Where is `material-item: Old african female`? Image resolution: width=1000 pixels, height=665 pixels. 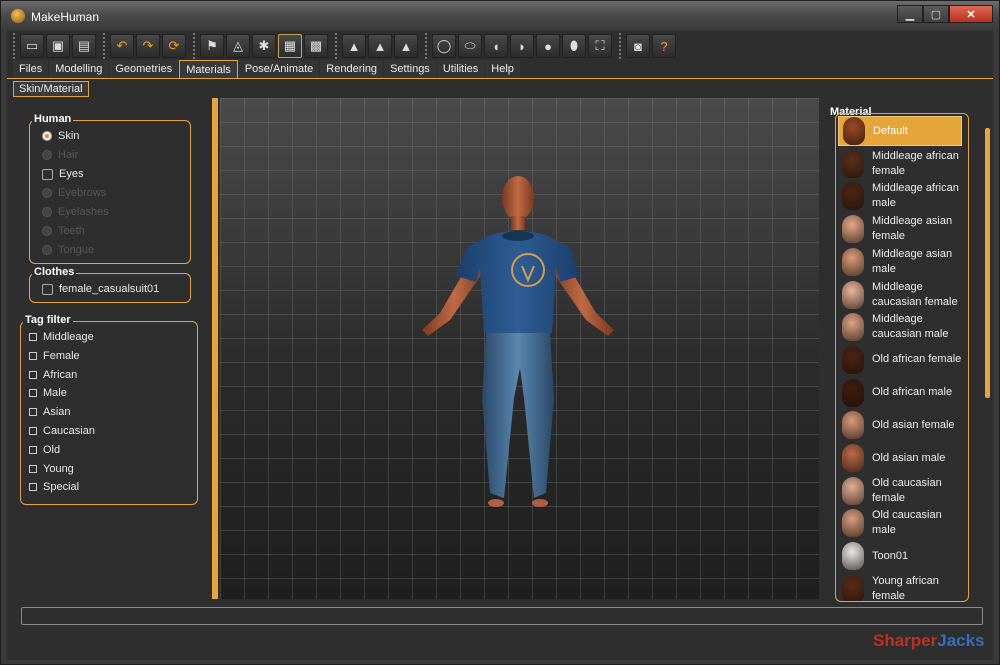
material-item: Old african female is located at coordinates (900, 360).